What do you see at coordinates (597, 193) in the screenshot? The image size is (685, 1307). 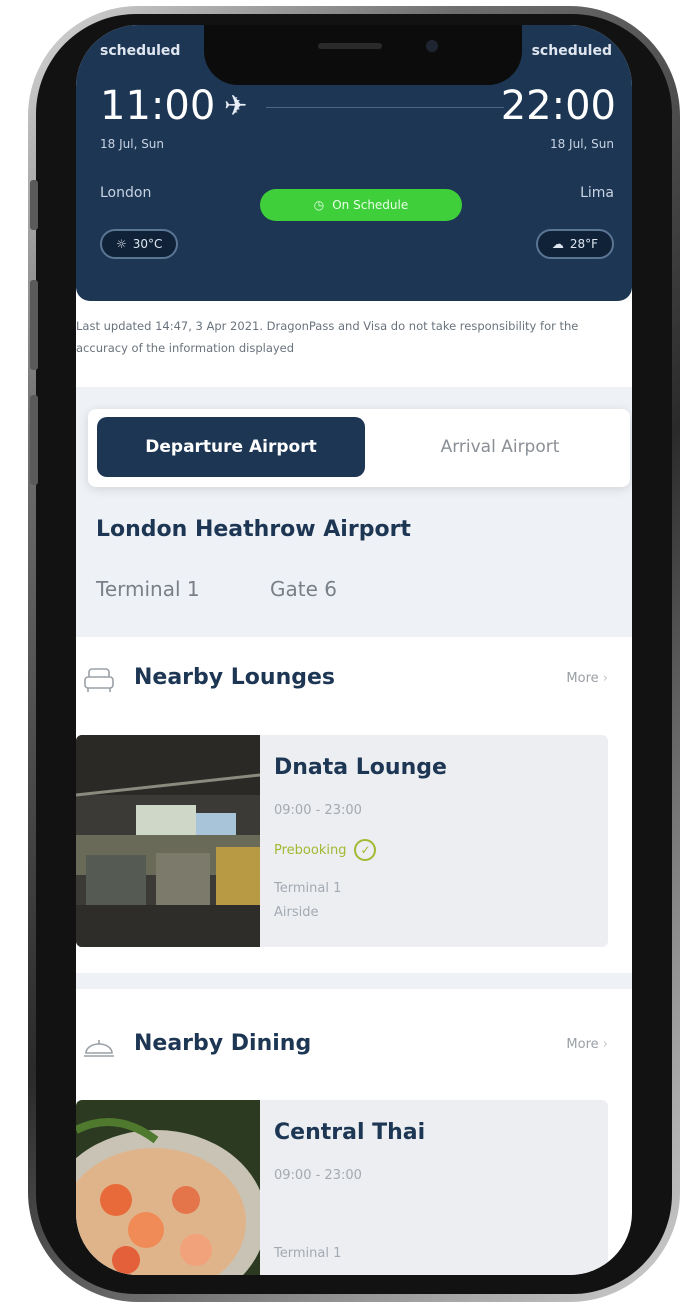 I see `arrival-city: Lima` at bounding box center [597, 193].